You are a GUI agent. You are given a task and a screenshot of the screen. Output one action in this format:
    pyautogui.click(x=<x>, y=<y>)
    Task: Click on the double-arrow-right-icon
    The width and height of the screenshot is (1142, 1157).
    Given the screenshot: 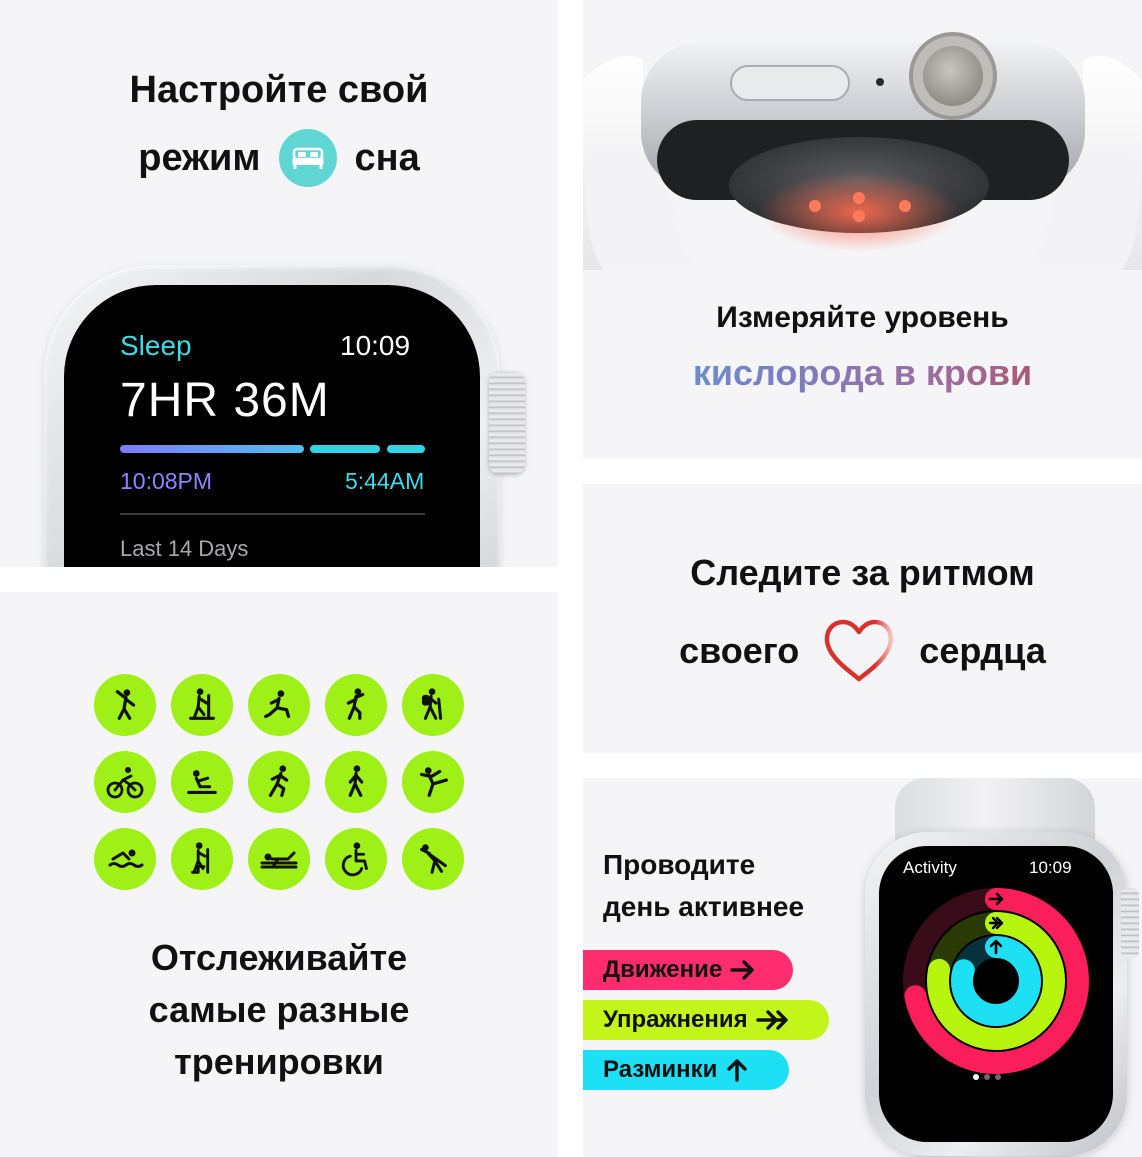 What is the action you would take?
    pyautogui.click(x=772, y=1020)
    